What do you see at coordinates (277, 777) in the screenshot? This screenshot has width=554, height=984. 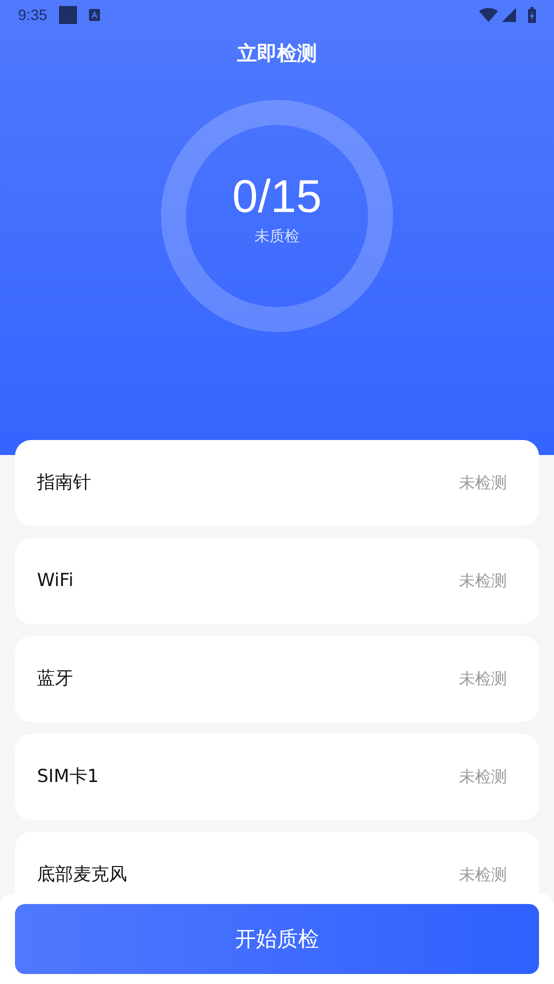 I see `check-item-card: SIM卡1 未检测` at bounding box center [277, 777].